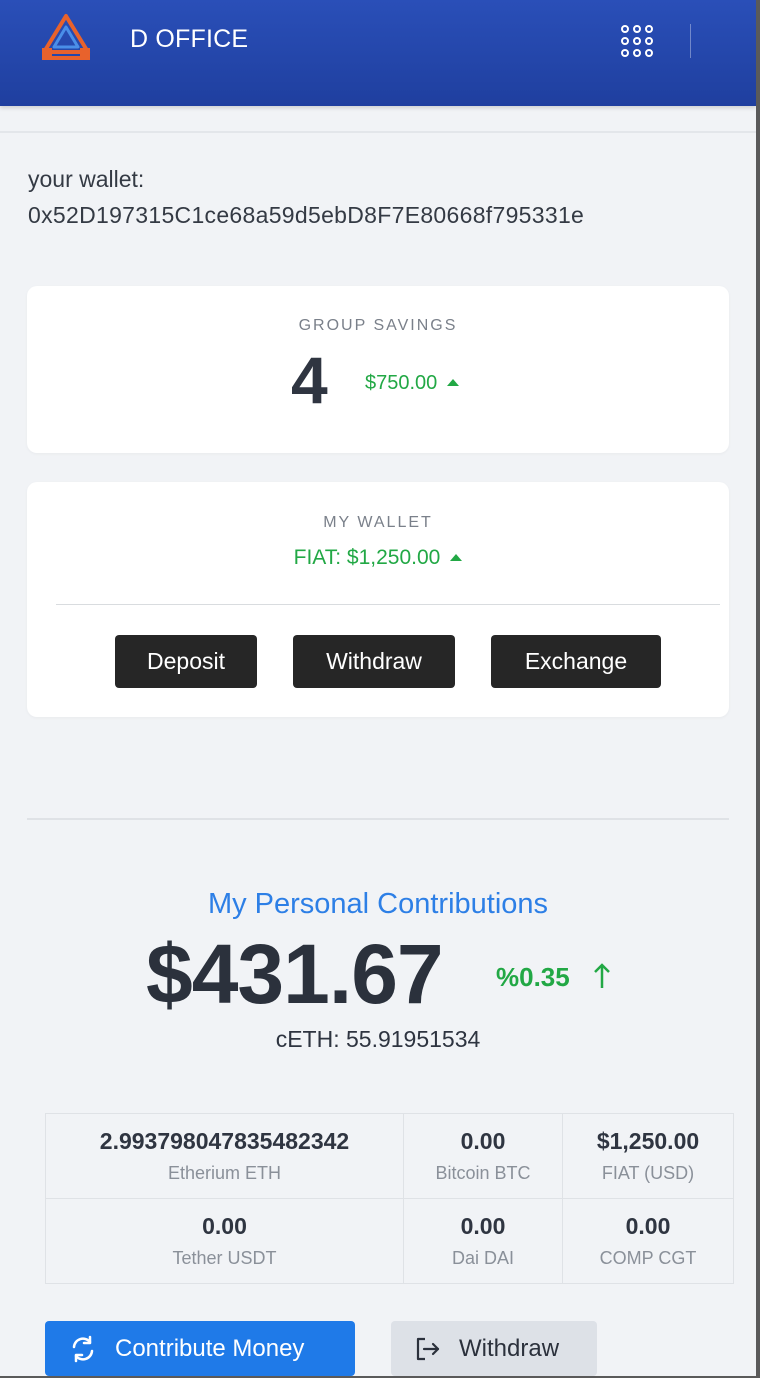 The height and width of the screenshot is (1378, 760). Describe the element at coordinates (378, 325) in the screenshot. I see `group-savings-heading: GROUP SAVINGS` at that location.